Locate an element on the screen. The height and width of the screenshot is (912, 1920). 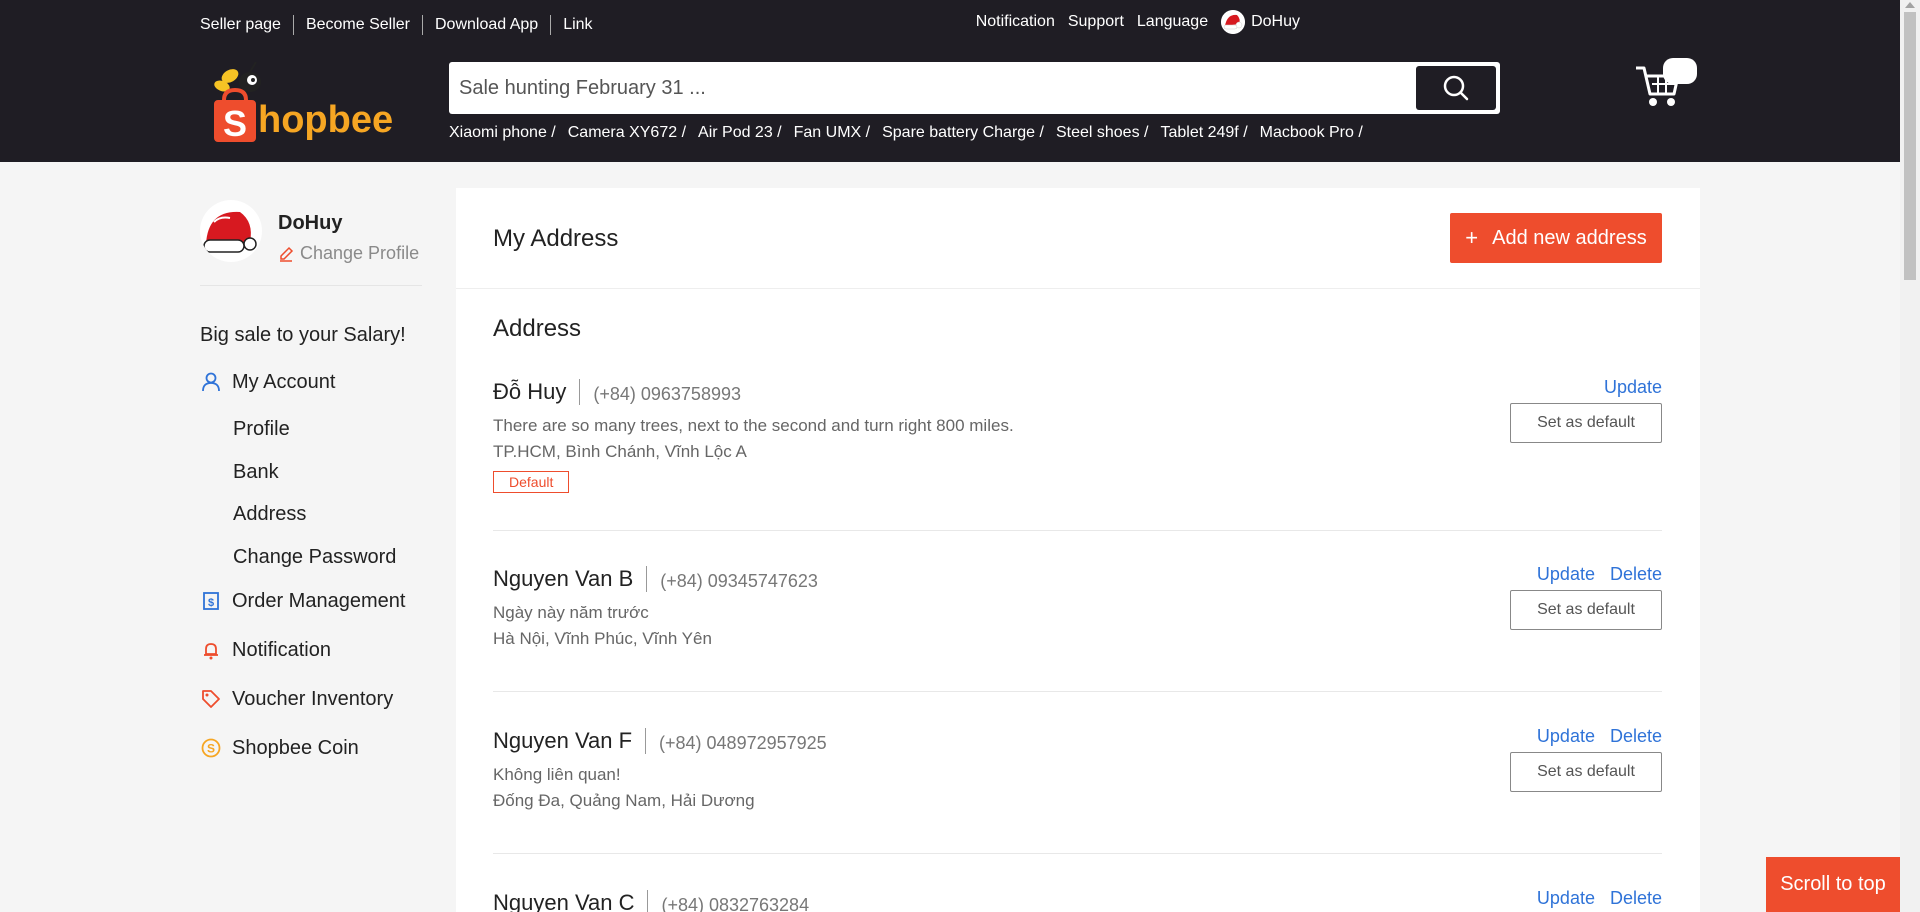
panel-header: My Address + Add new address is located at coordinates (1078, 238).